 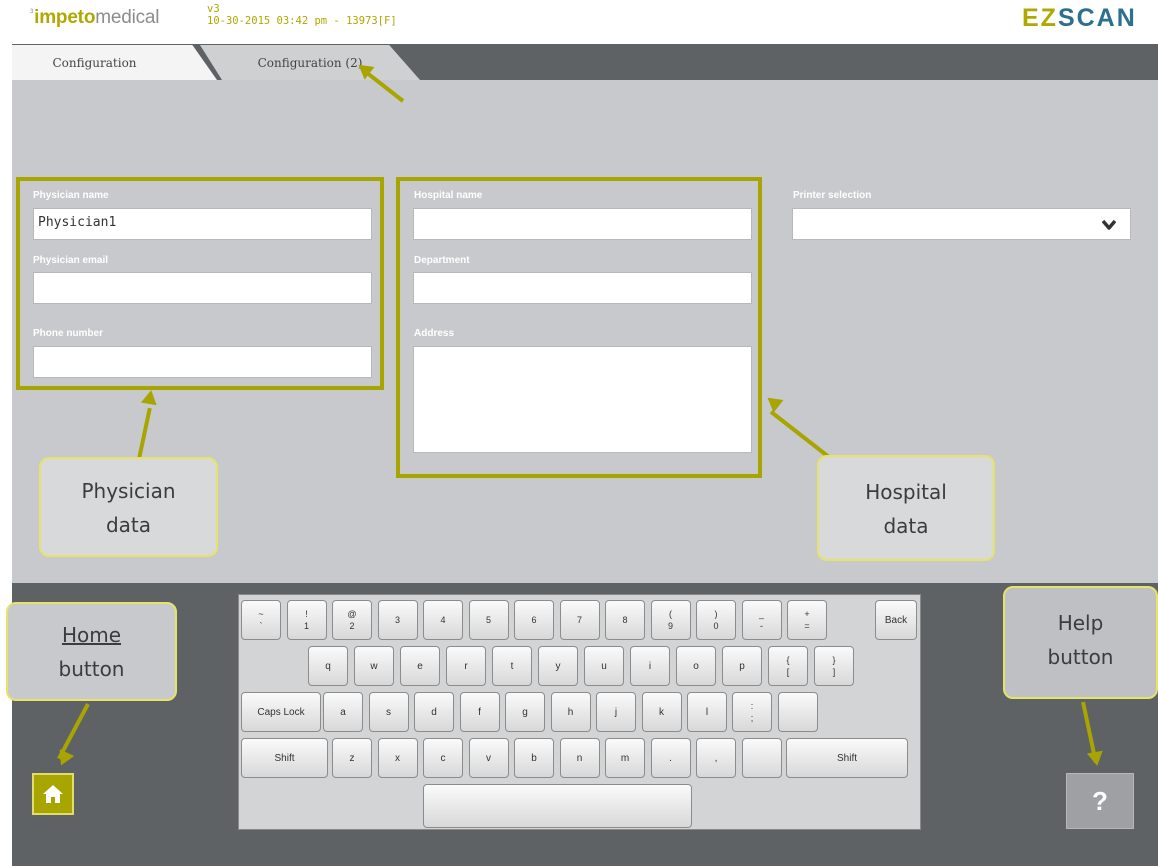 I want to click on home-button, so click(x=53, y=794).